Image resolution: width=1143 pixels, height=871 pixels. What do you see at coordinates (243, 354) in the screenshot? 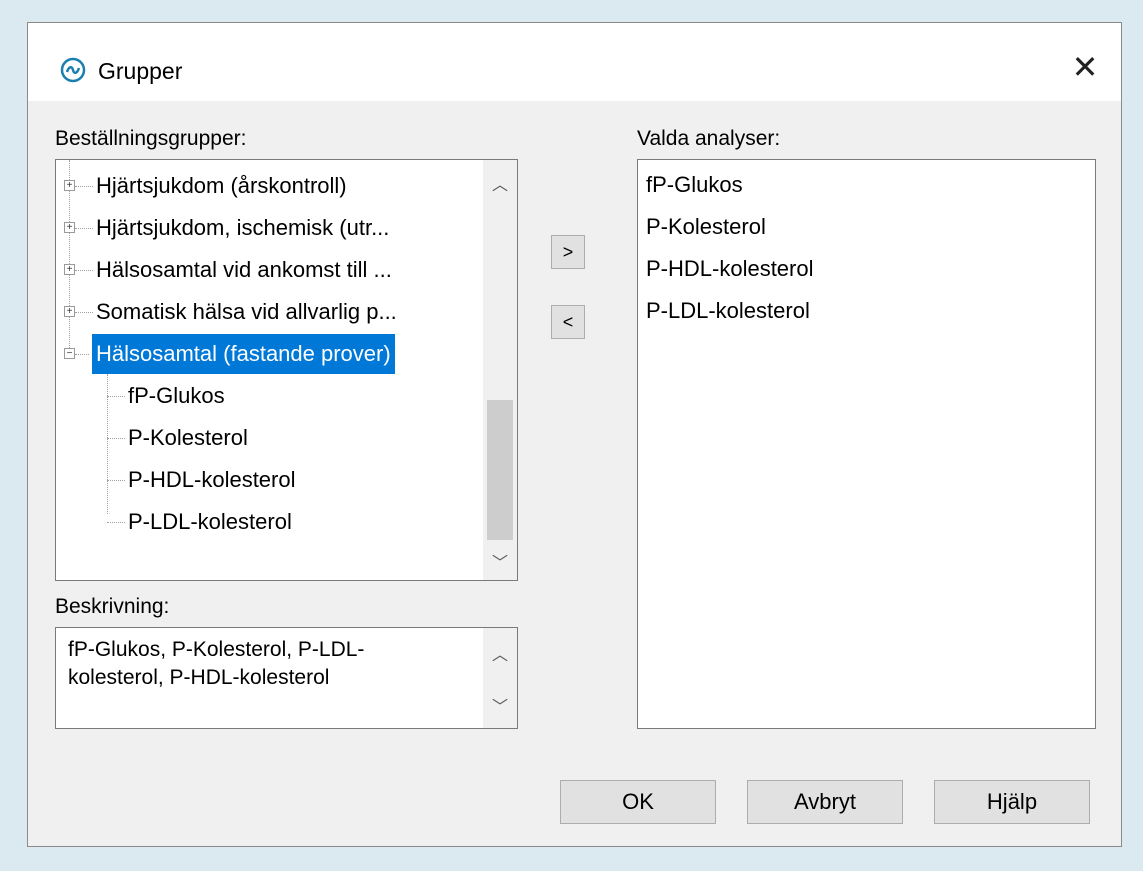
I see `tree-item-label: Hälsosamtal (fastande prover)` at bounding box center [243, 354].